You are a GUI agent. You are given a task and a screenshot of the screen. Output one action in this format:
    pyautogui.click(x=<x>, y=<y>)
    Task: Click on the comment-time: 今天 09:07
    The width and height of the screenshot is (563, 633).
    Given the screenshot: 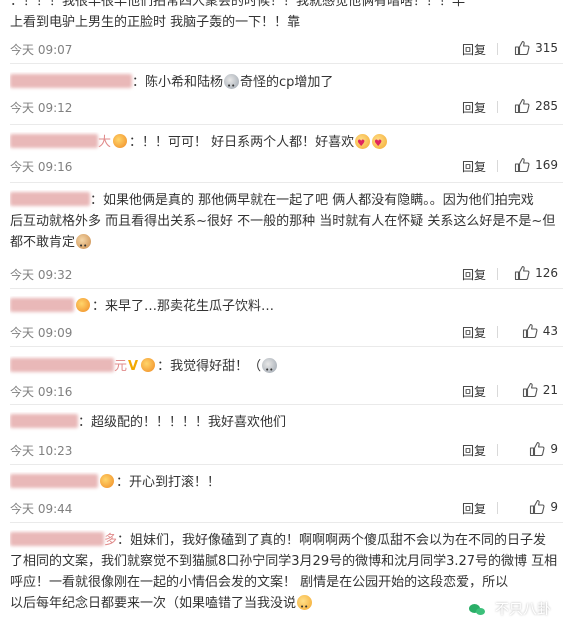 What is the action you would take?
    pyautogui.click(x=41, y=50)
    